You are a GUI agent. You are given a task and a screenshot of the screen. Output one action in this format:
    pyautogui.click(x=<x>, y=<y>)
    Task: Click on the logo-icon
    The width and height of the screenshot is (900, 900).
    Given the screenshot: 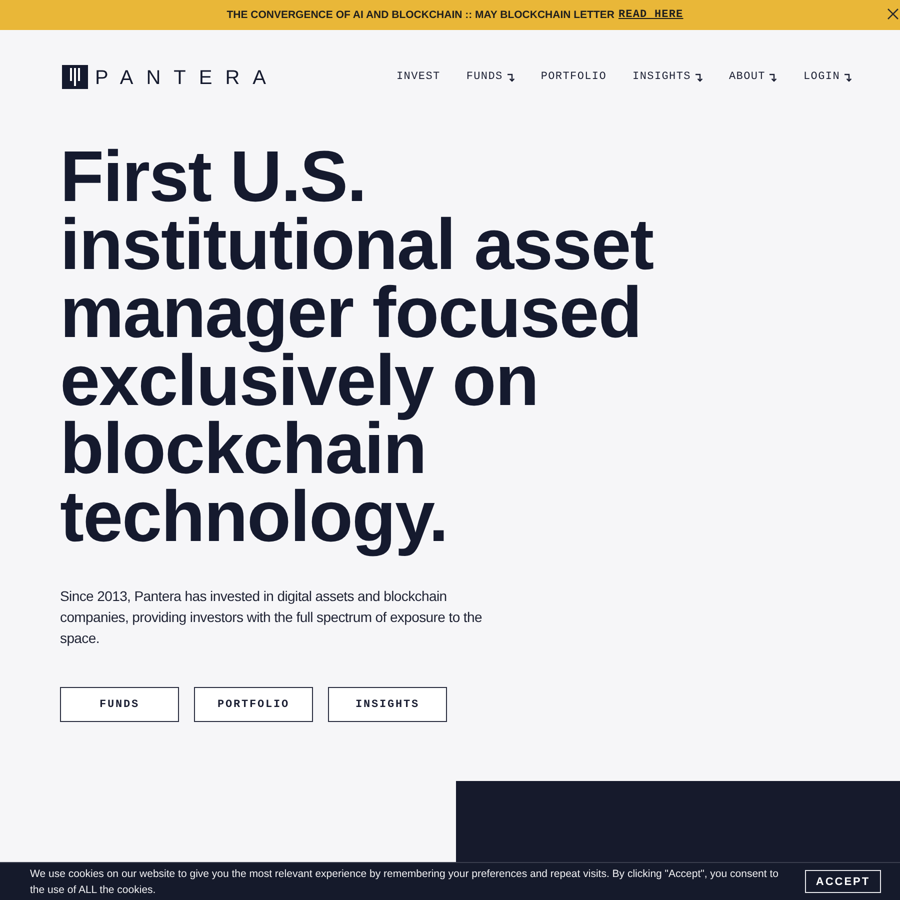 What is the action you would take?
    pyautogui.click(x=75, y=77)
    